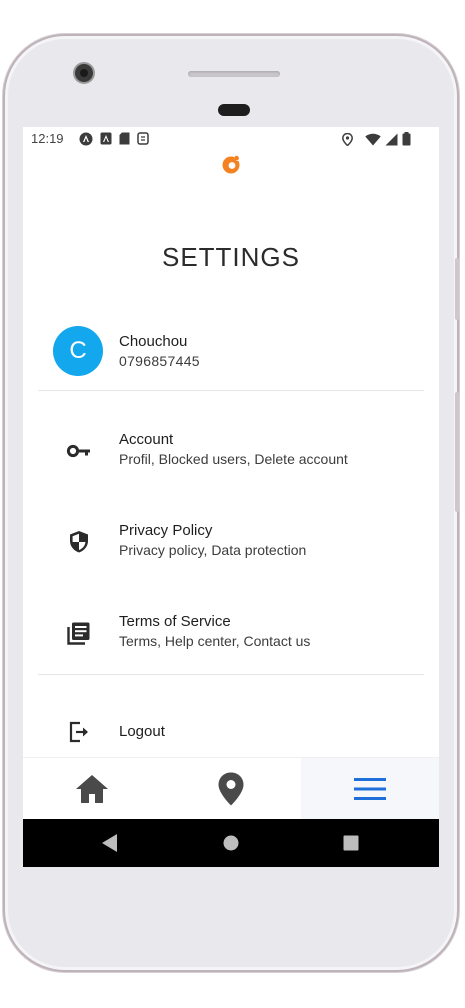  What do you see at coordinates (233, 459) in the screenshot?
I see `menu-item-subtitle: Profil, Blocked users, Delete account` at bounding box center [233, 459].